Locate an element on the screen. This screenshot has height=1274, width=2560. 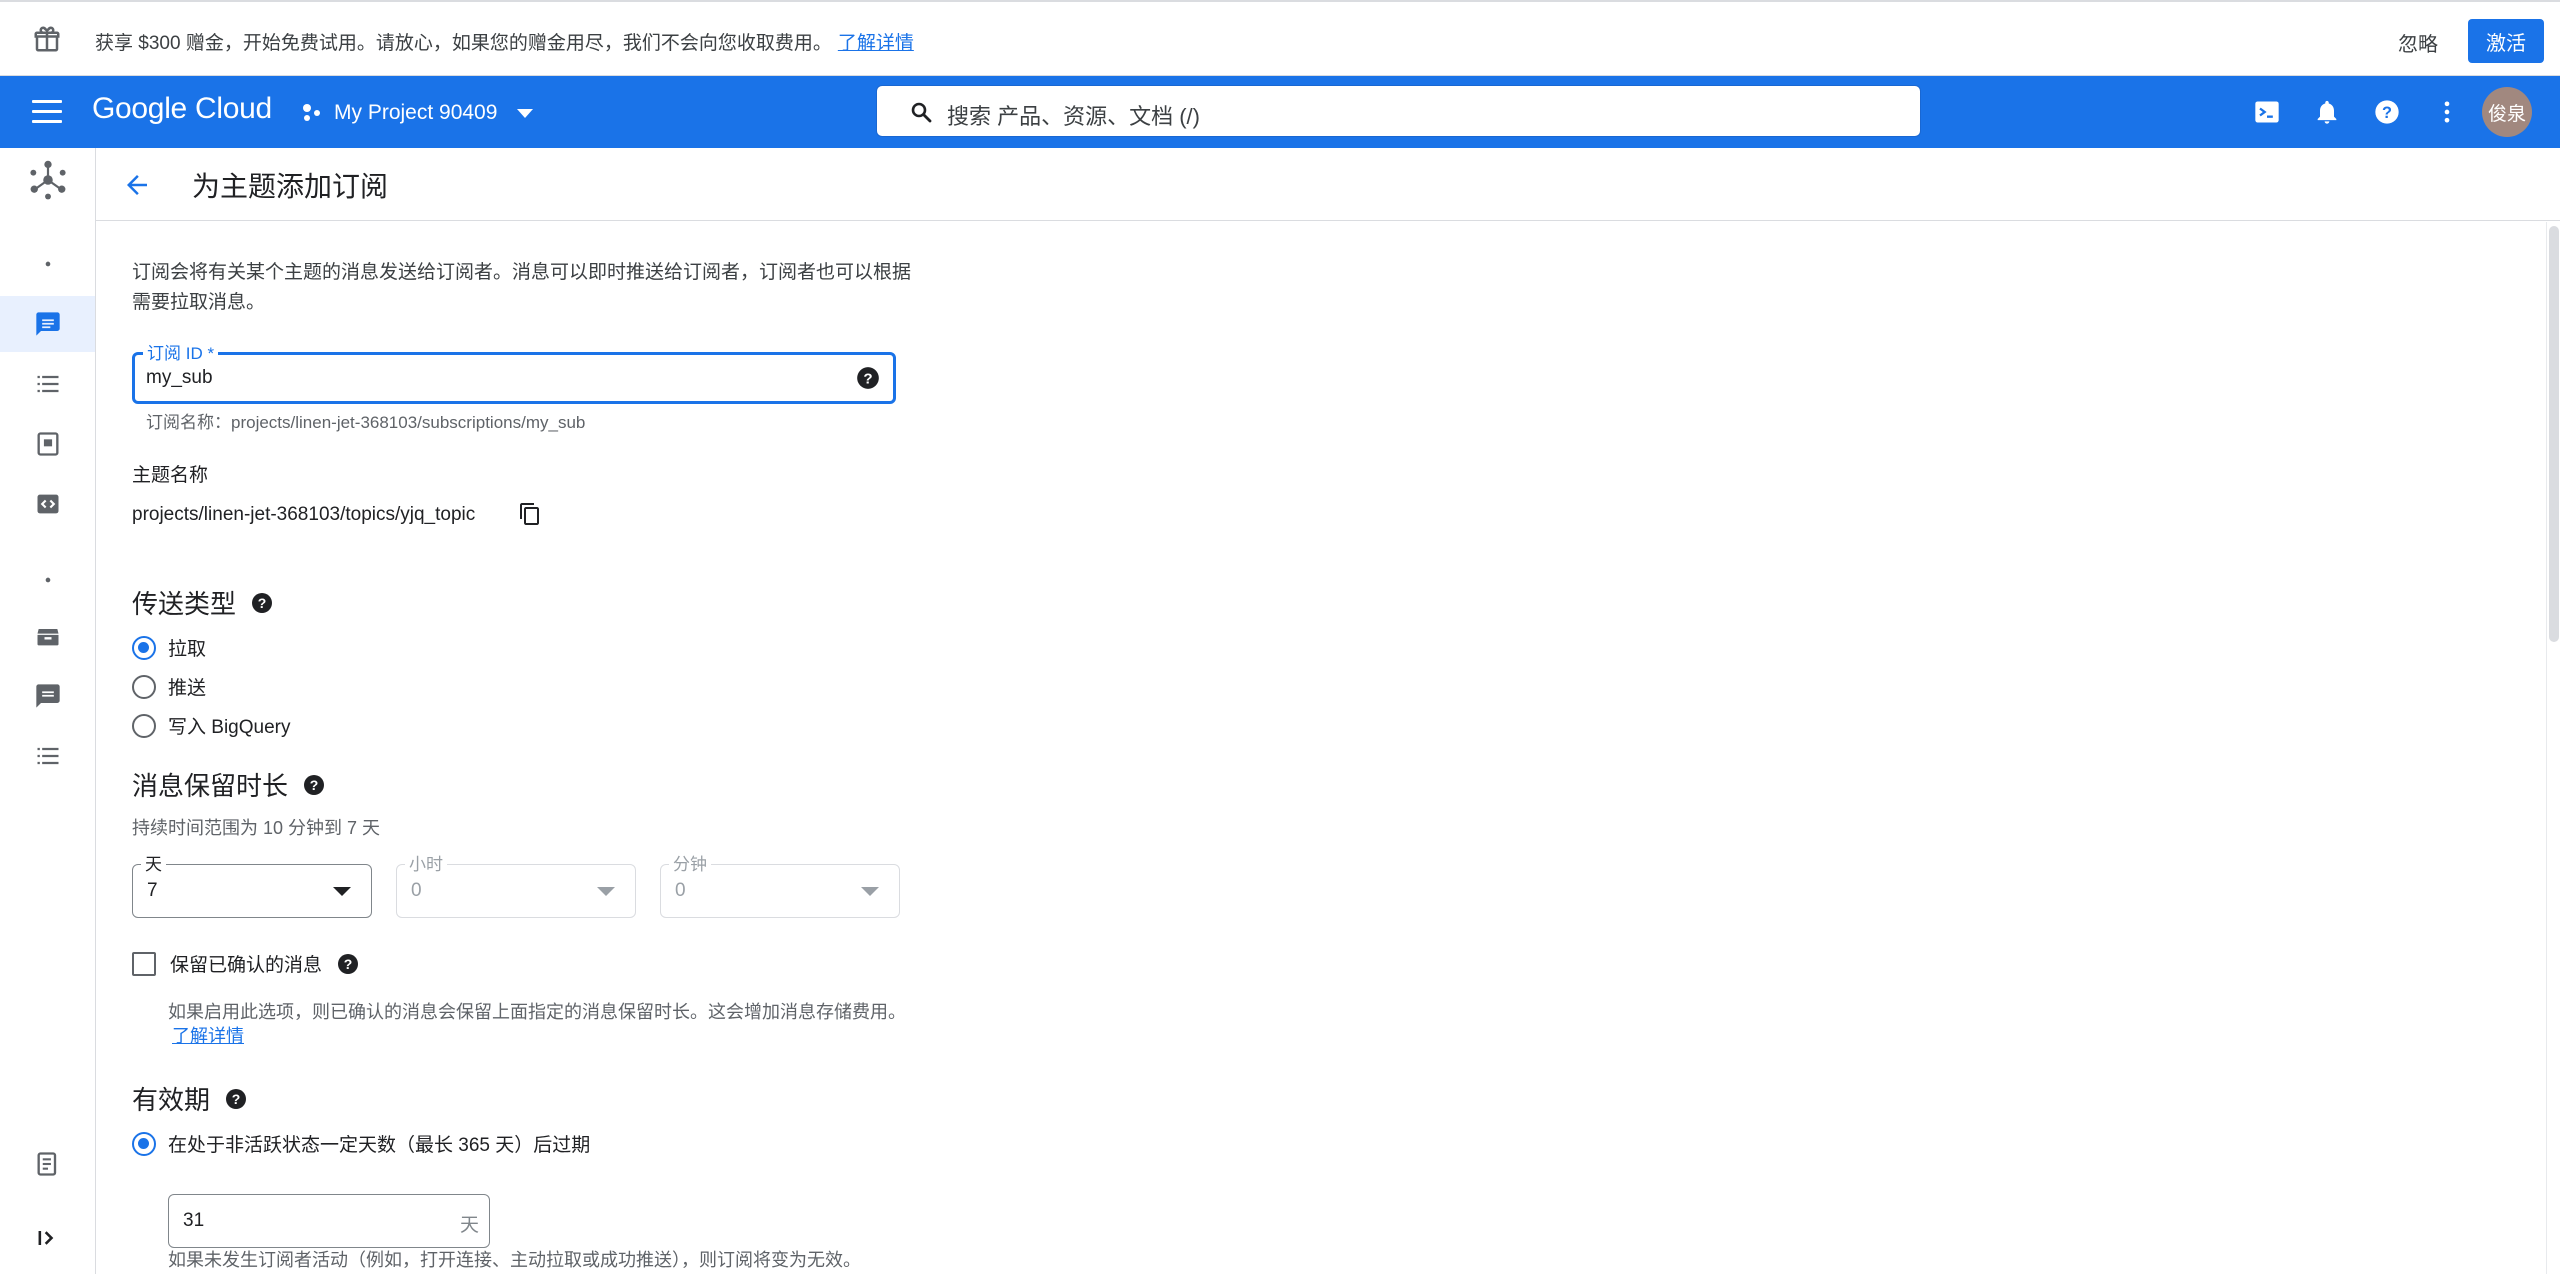
expiration-title: 有效期 is located at coordinates (171, 1100).